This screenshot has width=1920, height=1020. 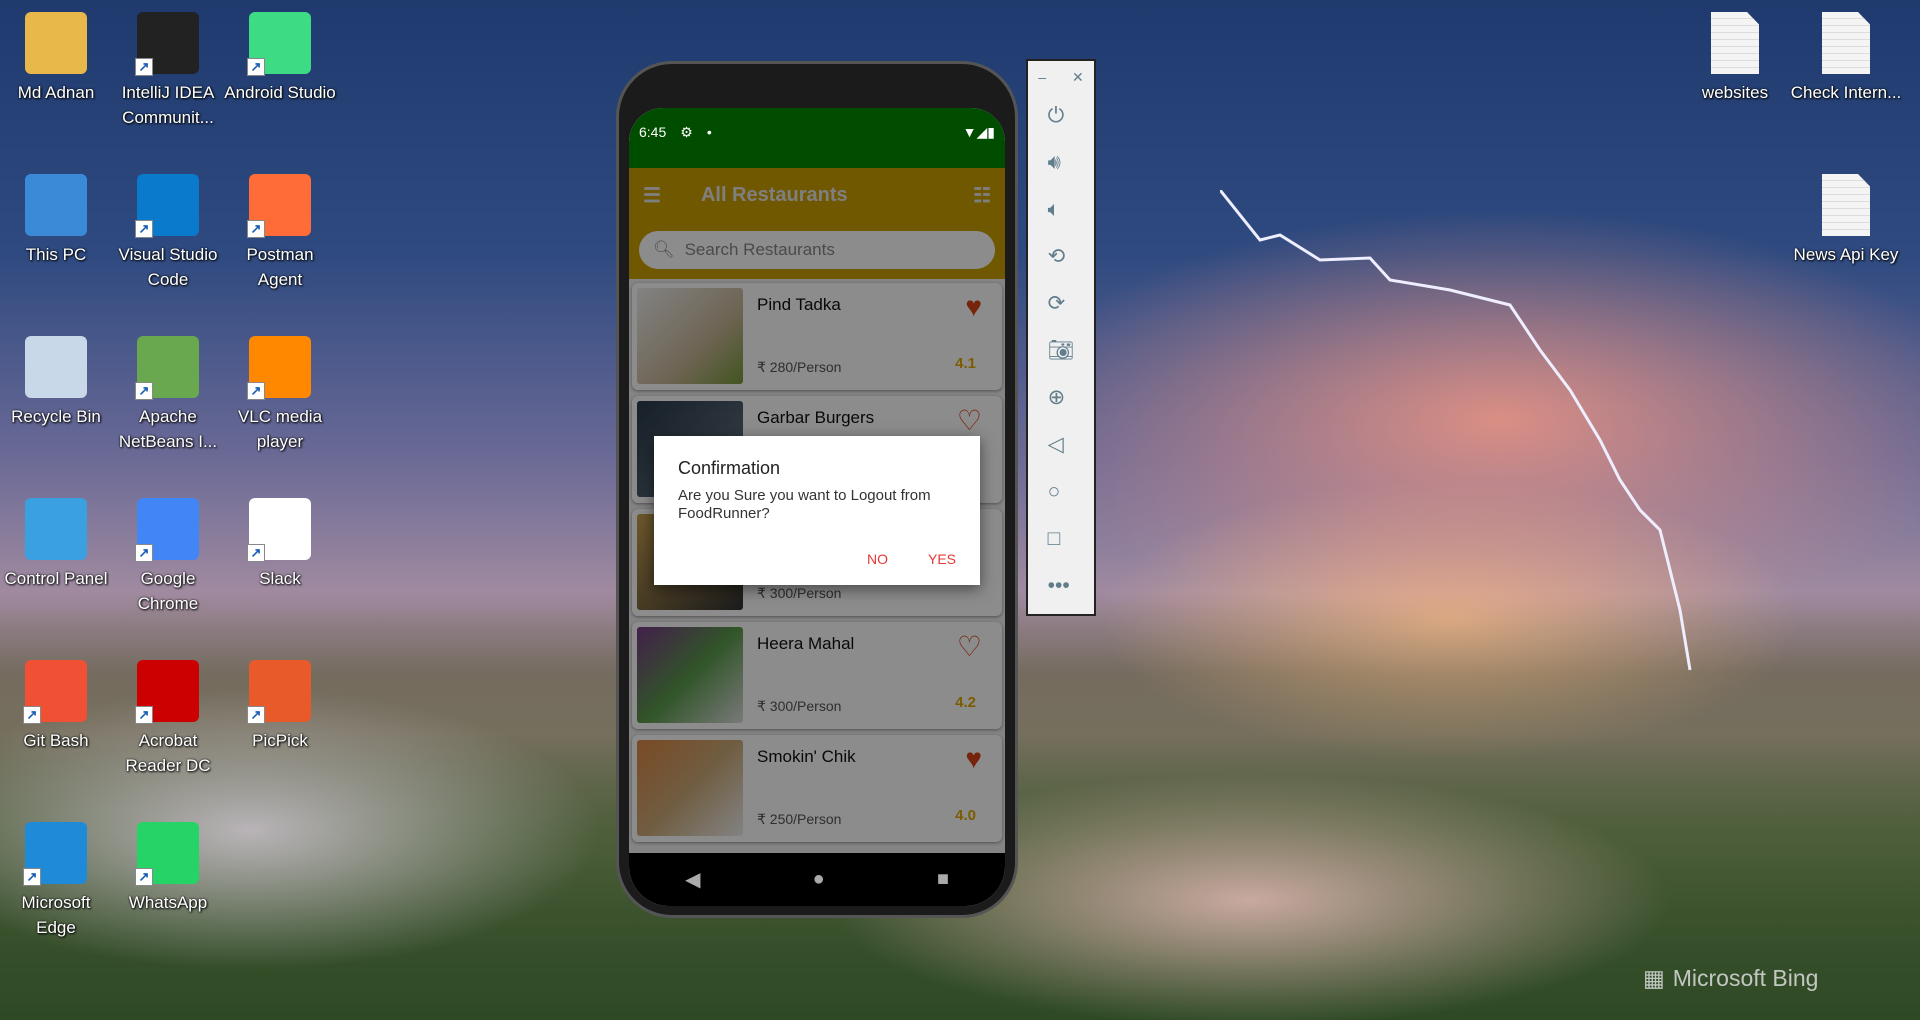 I want to click on desktop-icon-whatsapp: ↗ WhatsApp, so click(x=168, y=868).